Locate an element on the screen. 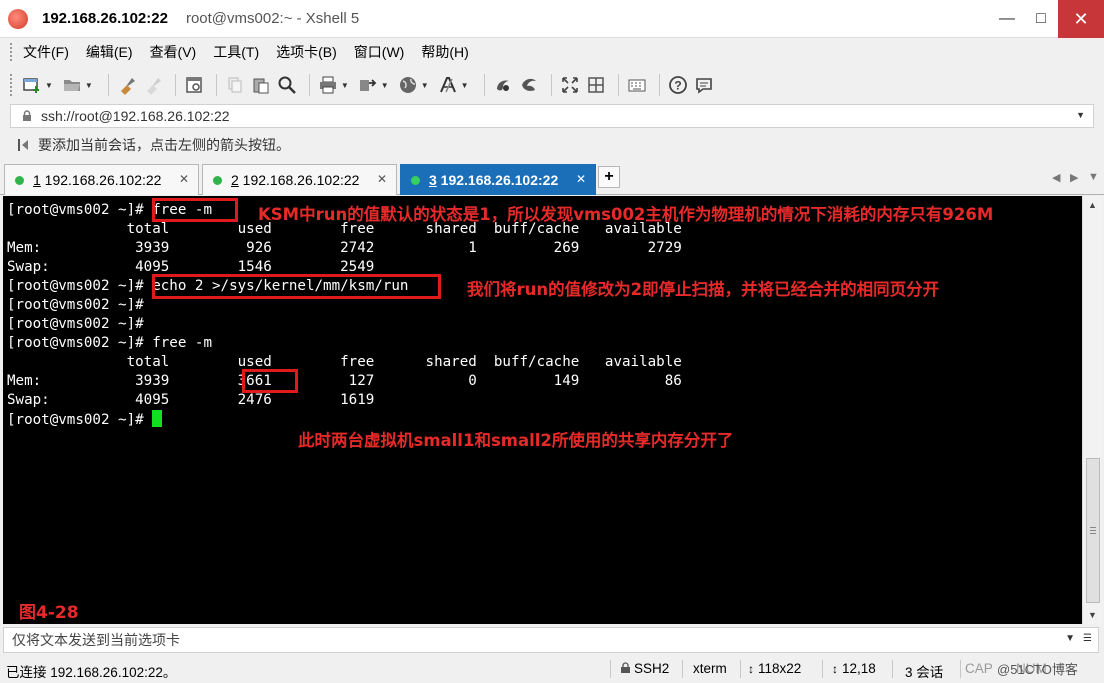 The height and width of the screenshot is (683, 1104). help-icon: ? is located at coordinates (678, 85).